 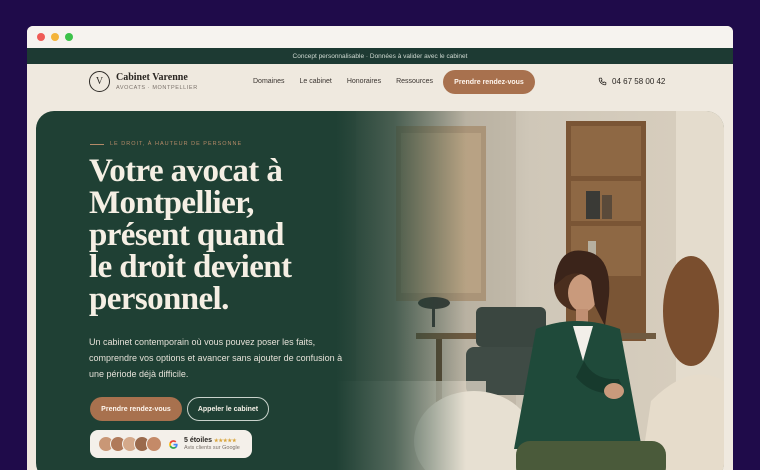 I want to click on hero-book-appointment-button: Prendre rendez-vous, so click(x=136, y=409).